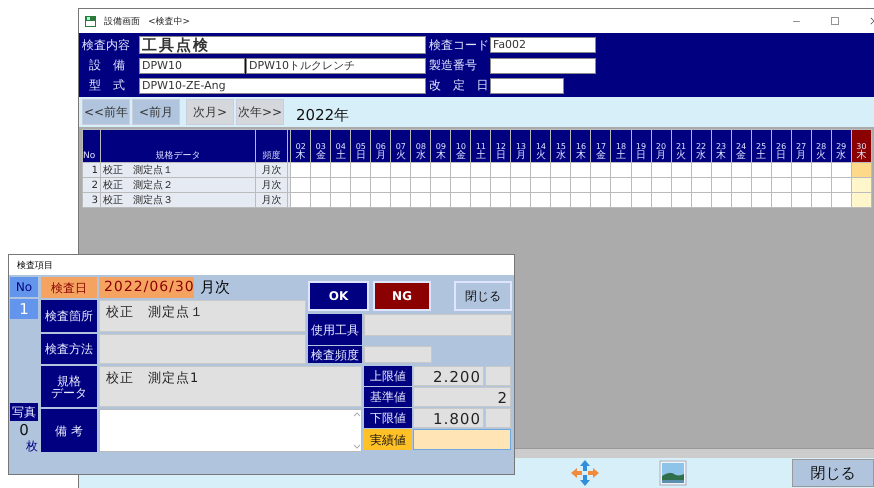  I want to click on day-header: 26 日, so click(781, 146).